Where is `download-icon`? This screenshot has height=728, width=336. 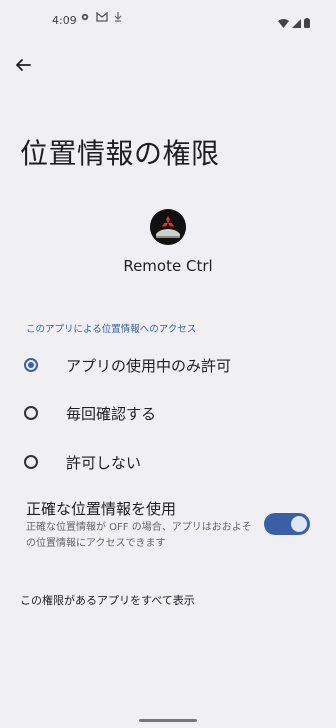
download-icon is located at coordinates (118, 19).